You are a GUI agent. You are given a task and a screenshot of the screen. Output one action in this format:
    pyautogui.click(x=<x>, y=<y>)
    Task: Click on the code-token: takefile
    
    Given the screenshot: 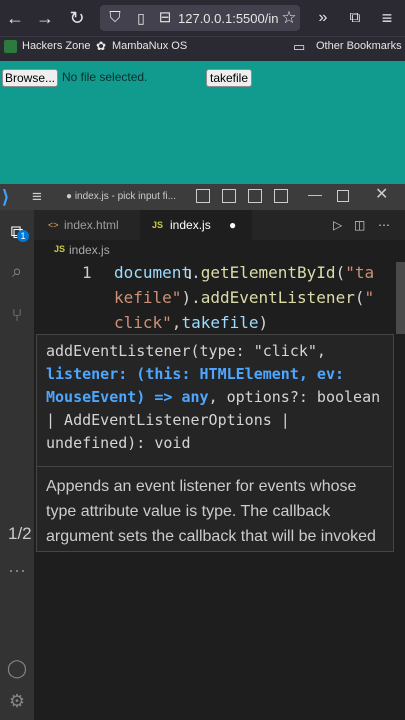 What is the action you would take?
    pyautogui.click(x=220, y=322)
    